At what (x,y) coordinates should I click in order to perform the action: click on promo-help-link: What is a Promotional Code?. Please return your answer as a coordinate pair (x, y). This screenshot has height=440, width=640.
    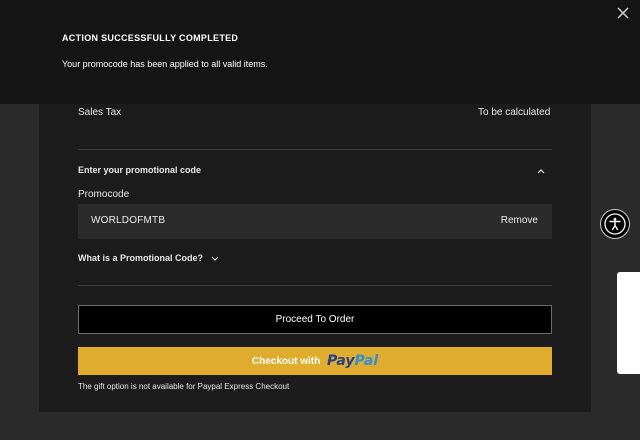
    Looking at the image, I should click on (149, 258).